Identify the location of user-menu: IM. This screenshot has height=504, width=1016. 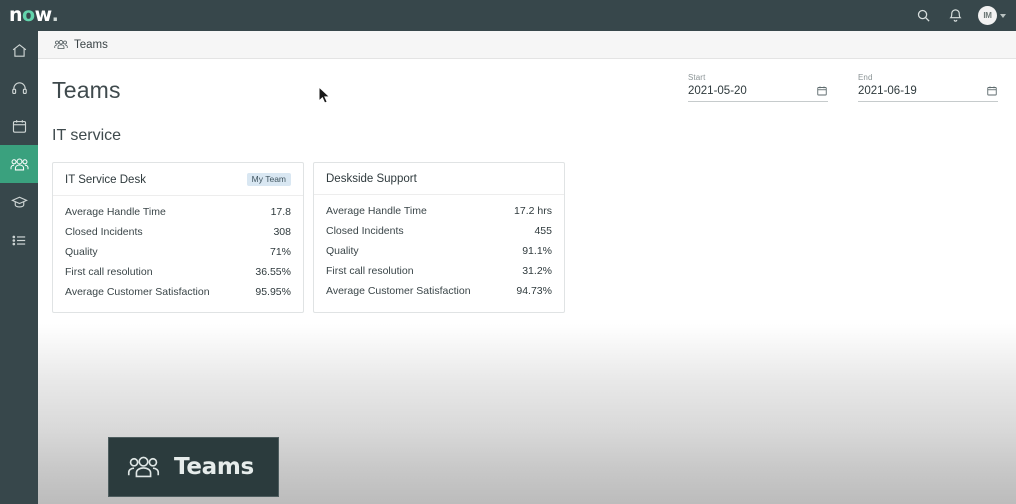
(992, 15).